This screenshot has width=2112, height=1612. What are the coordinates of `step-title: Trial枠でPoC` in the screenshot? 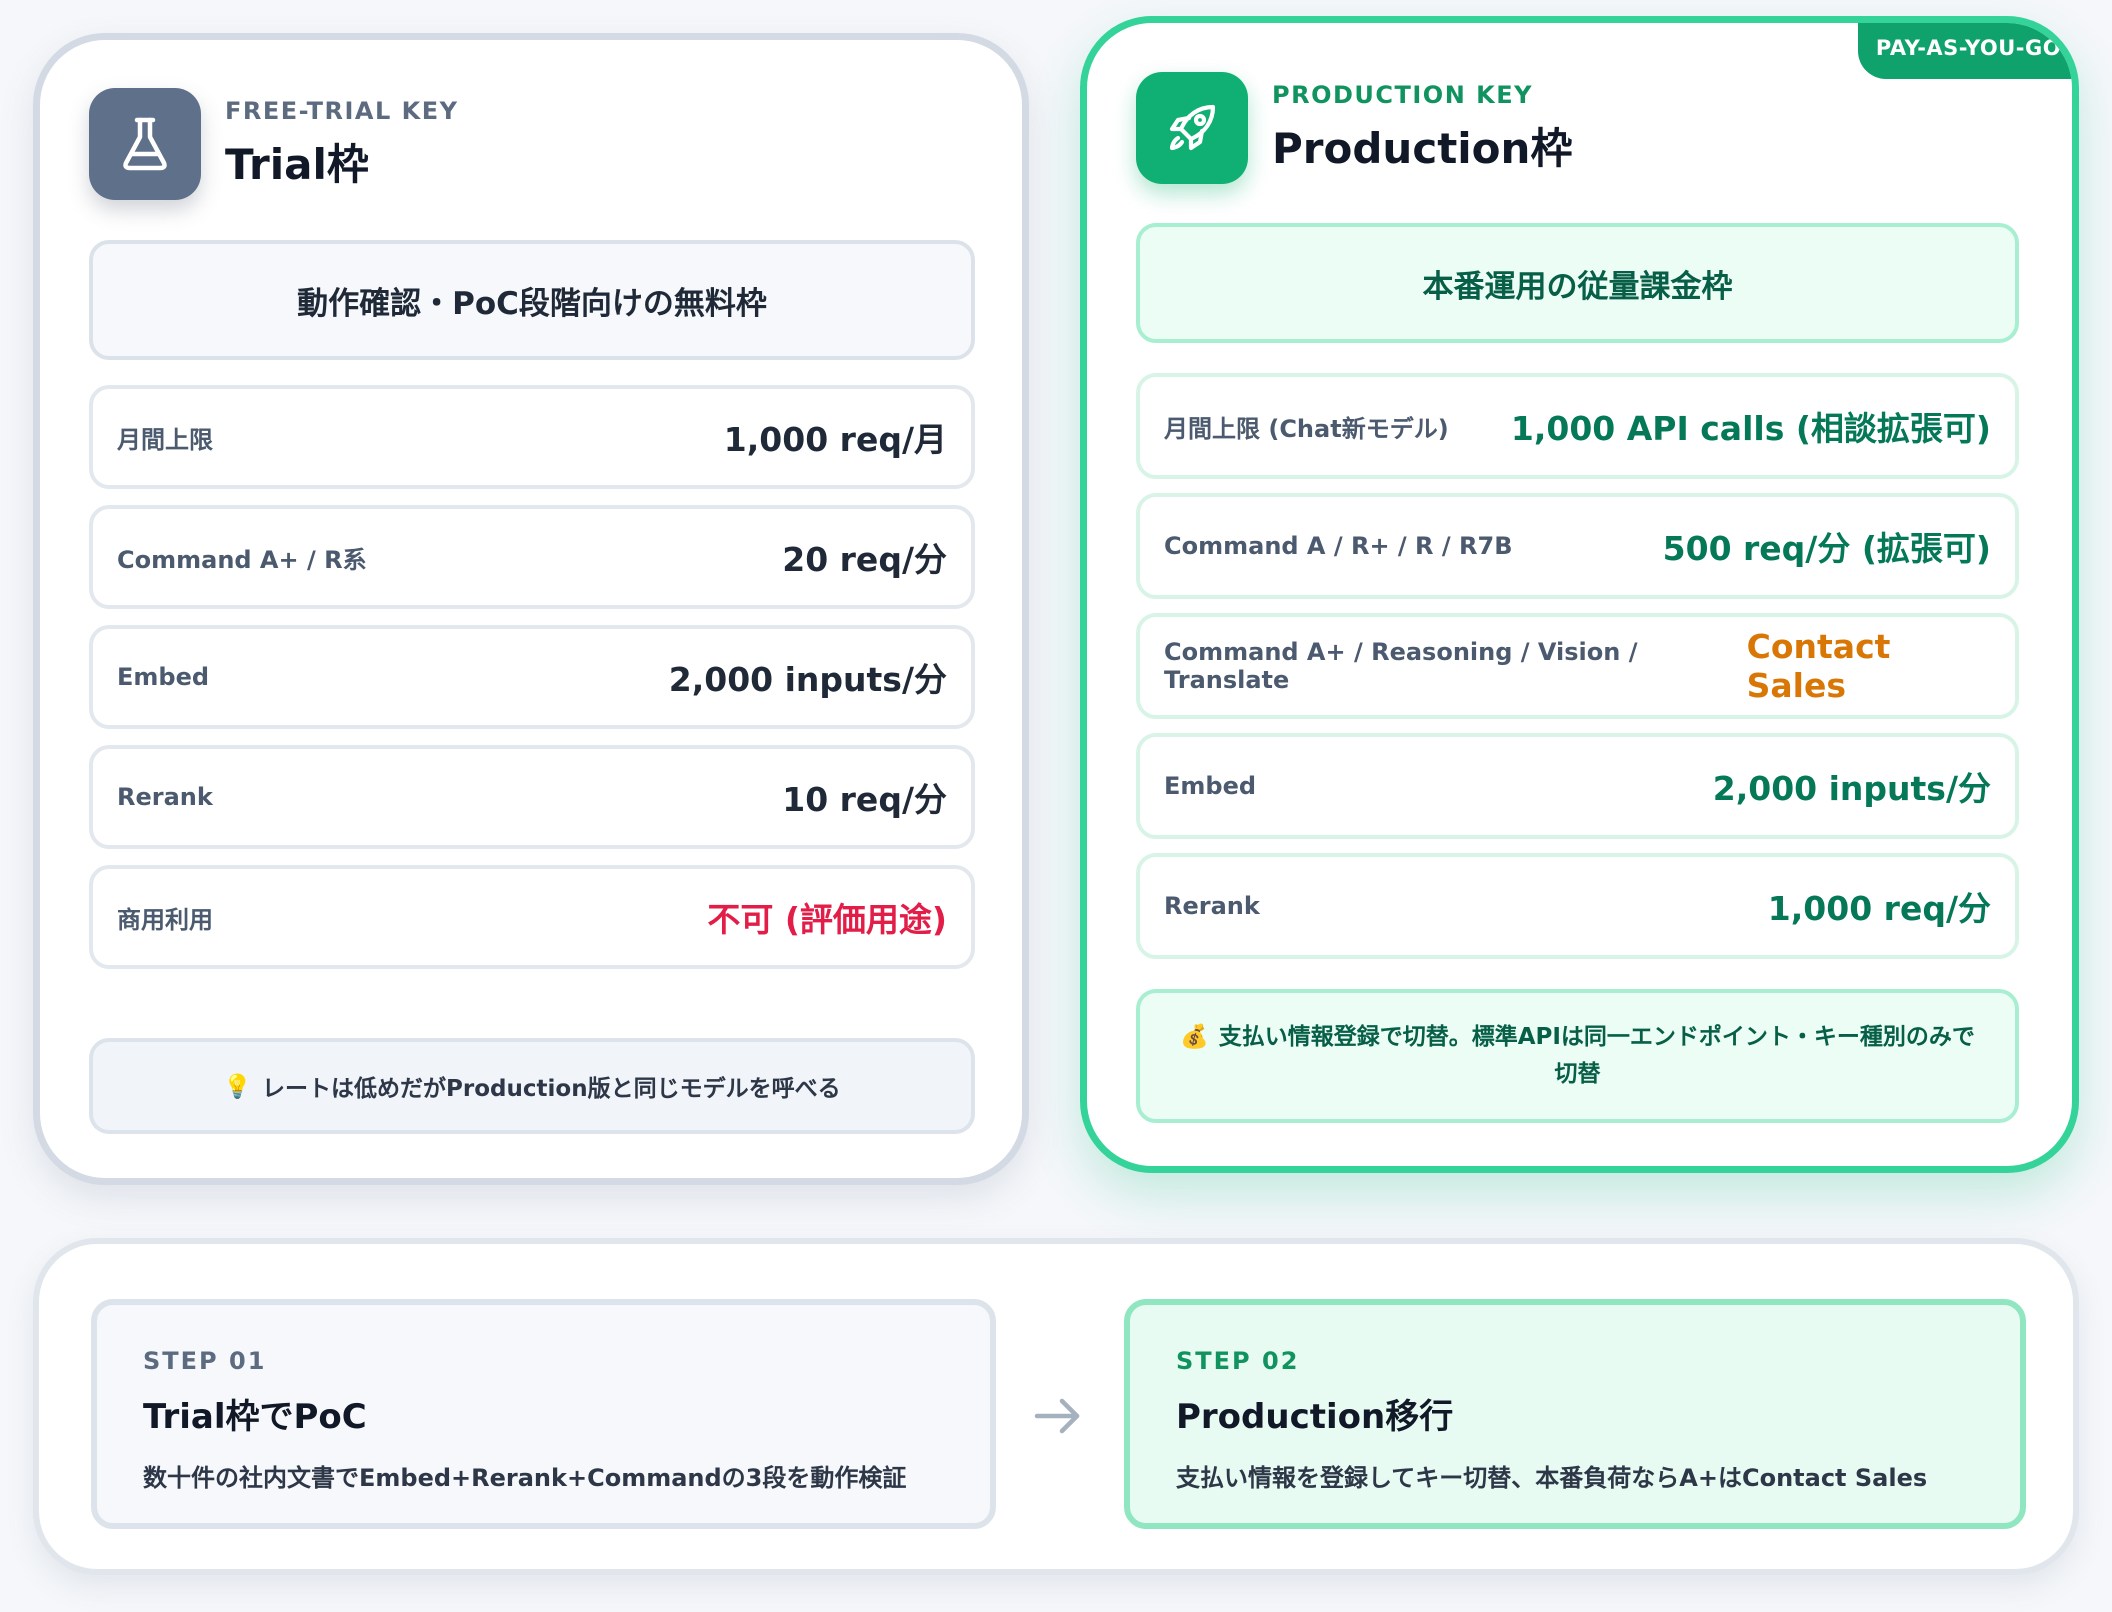 It's located at (255, 1417).